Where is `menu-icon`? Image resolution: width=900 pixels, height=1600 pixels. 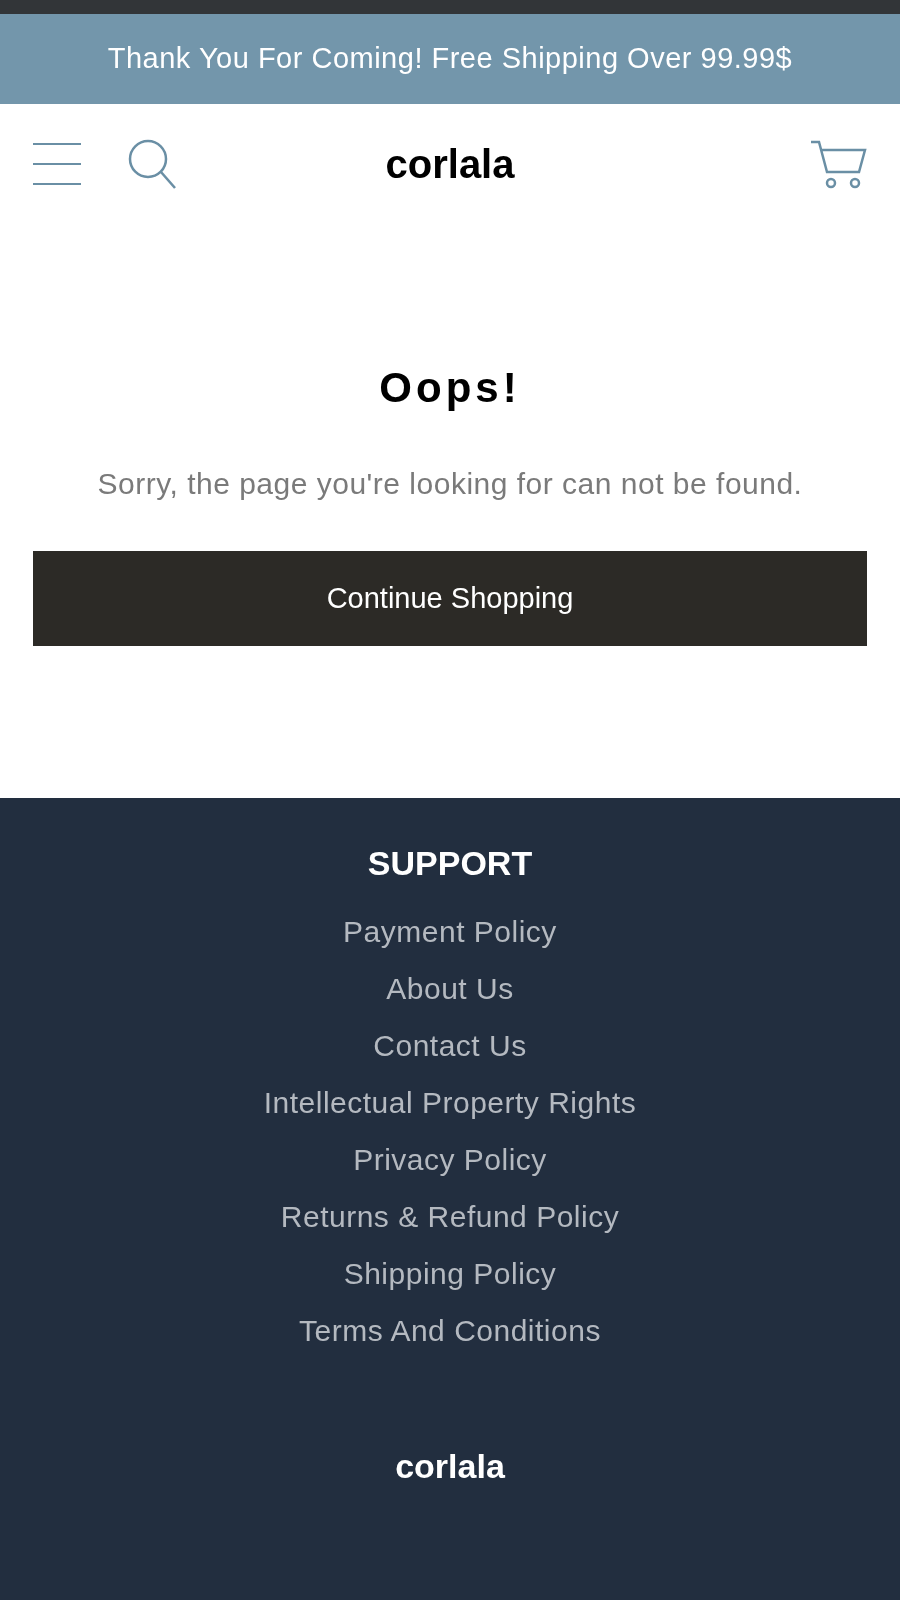
menu-icon is located at coordinates (57, 164).